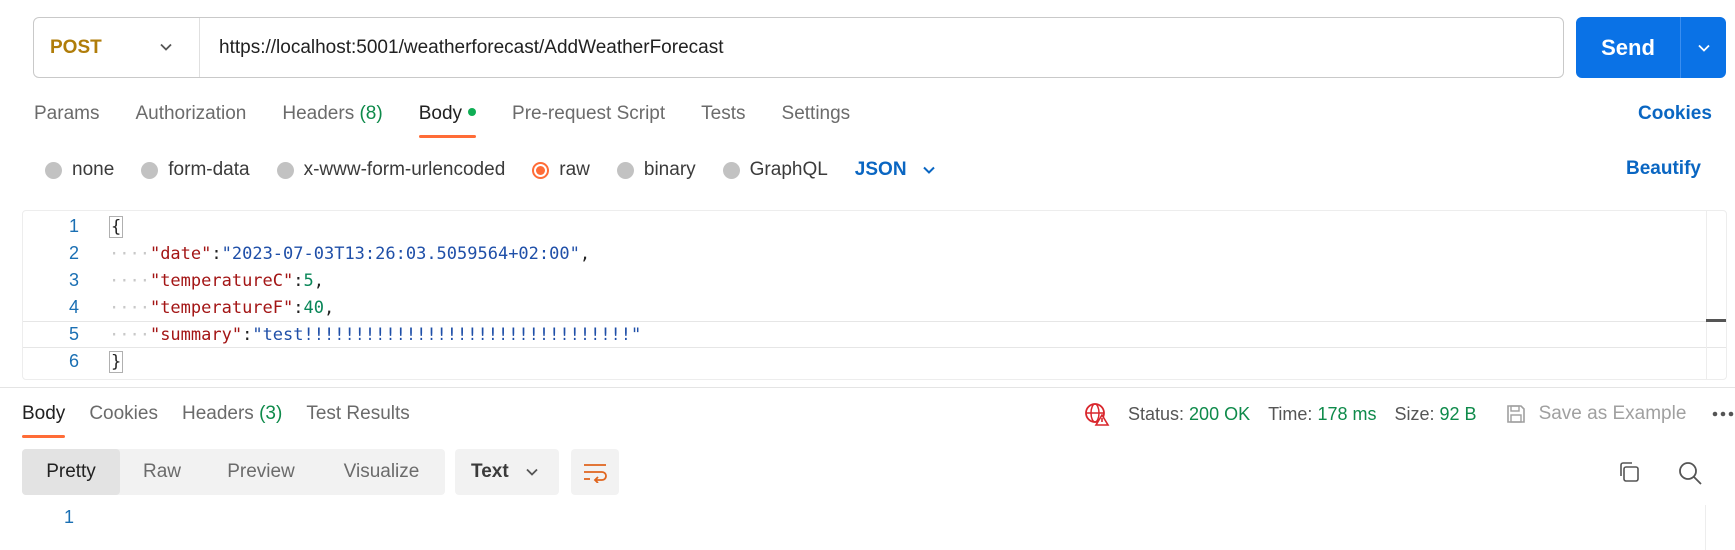 The width and height of the screenshot is (1735, 550). I want to click on tab-label: Cookies, so click(123, 413).